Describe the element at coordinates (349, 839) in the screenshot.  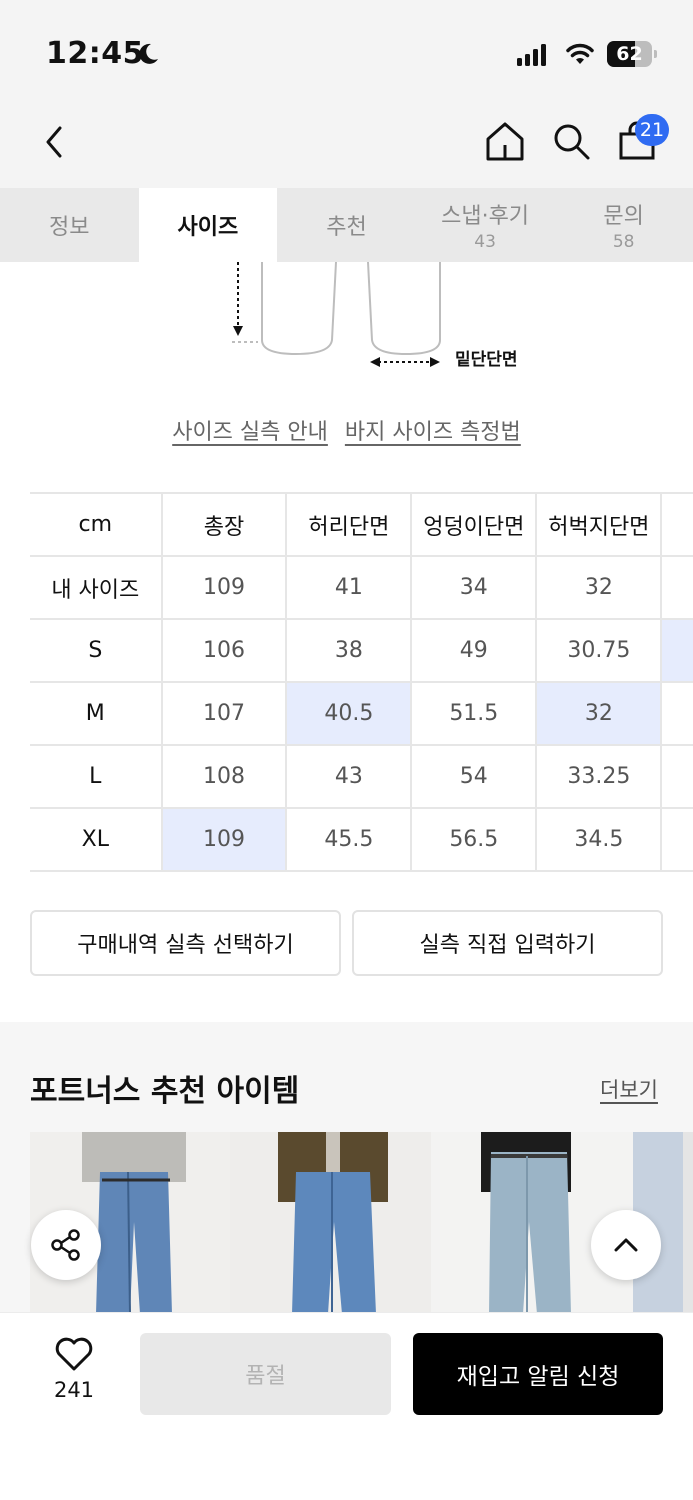
I see `table-cell: 45.5` at that location.